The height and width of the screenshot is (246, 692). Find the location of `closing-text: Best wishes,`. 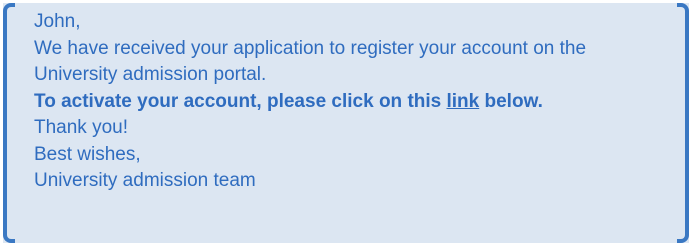

closing-text: Best wishes, is located at coordinates (87, 154).